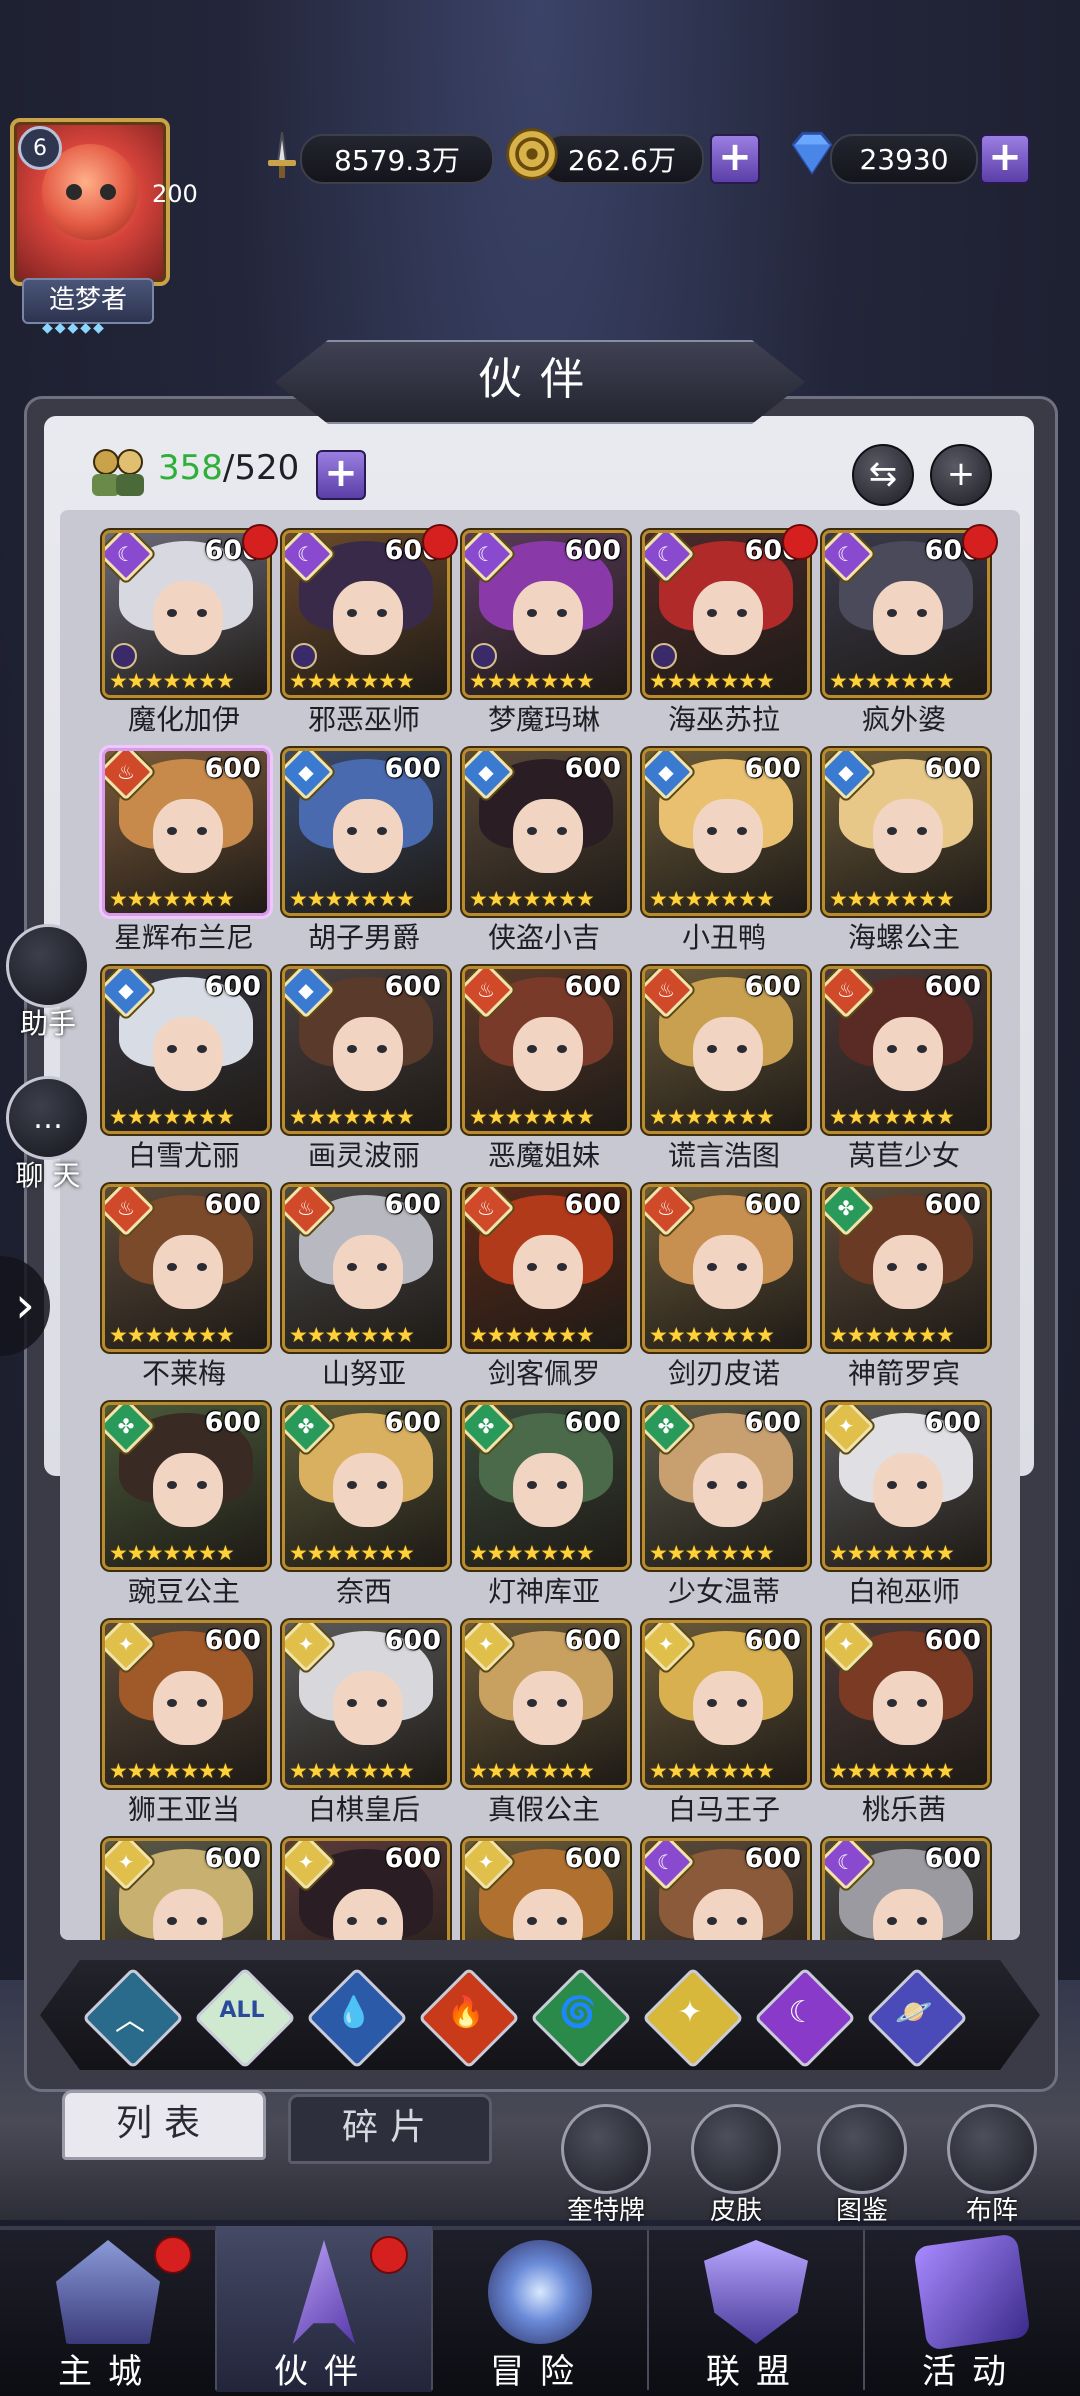 This screenshot has height=2396, width=1080. Describe the element at coordinates (390, 2129) in the screenshot. I see `tab-fragments: 碎片` at that location.